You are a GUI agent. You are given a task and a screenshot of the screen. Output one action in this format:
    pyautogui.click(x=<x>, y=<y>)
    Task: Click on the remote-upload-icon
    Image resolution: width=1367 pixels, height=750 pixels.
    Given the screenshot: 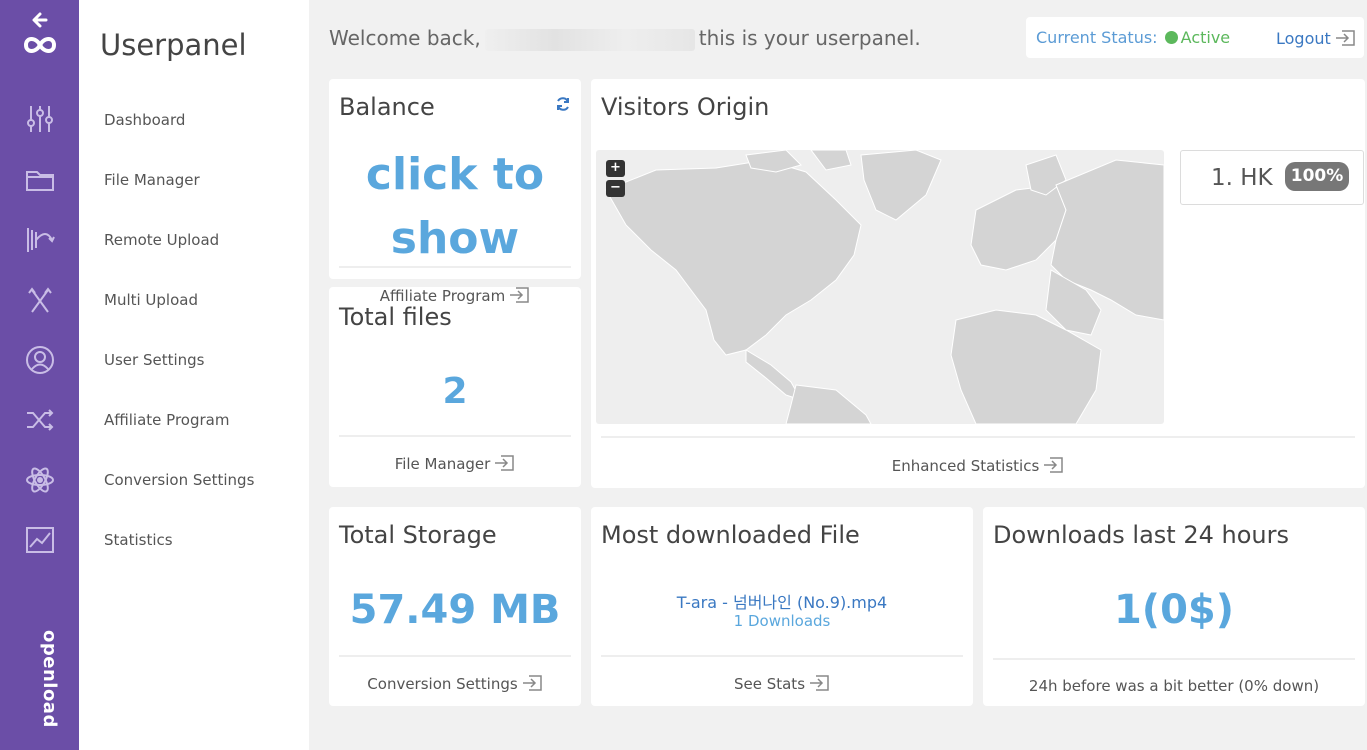 What is the action you would take?
    pyautogui.click(x=40, y=240)
    